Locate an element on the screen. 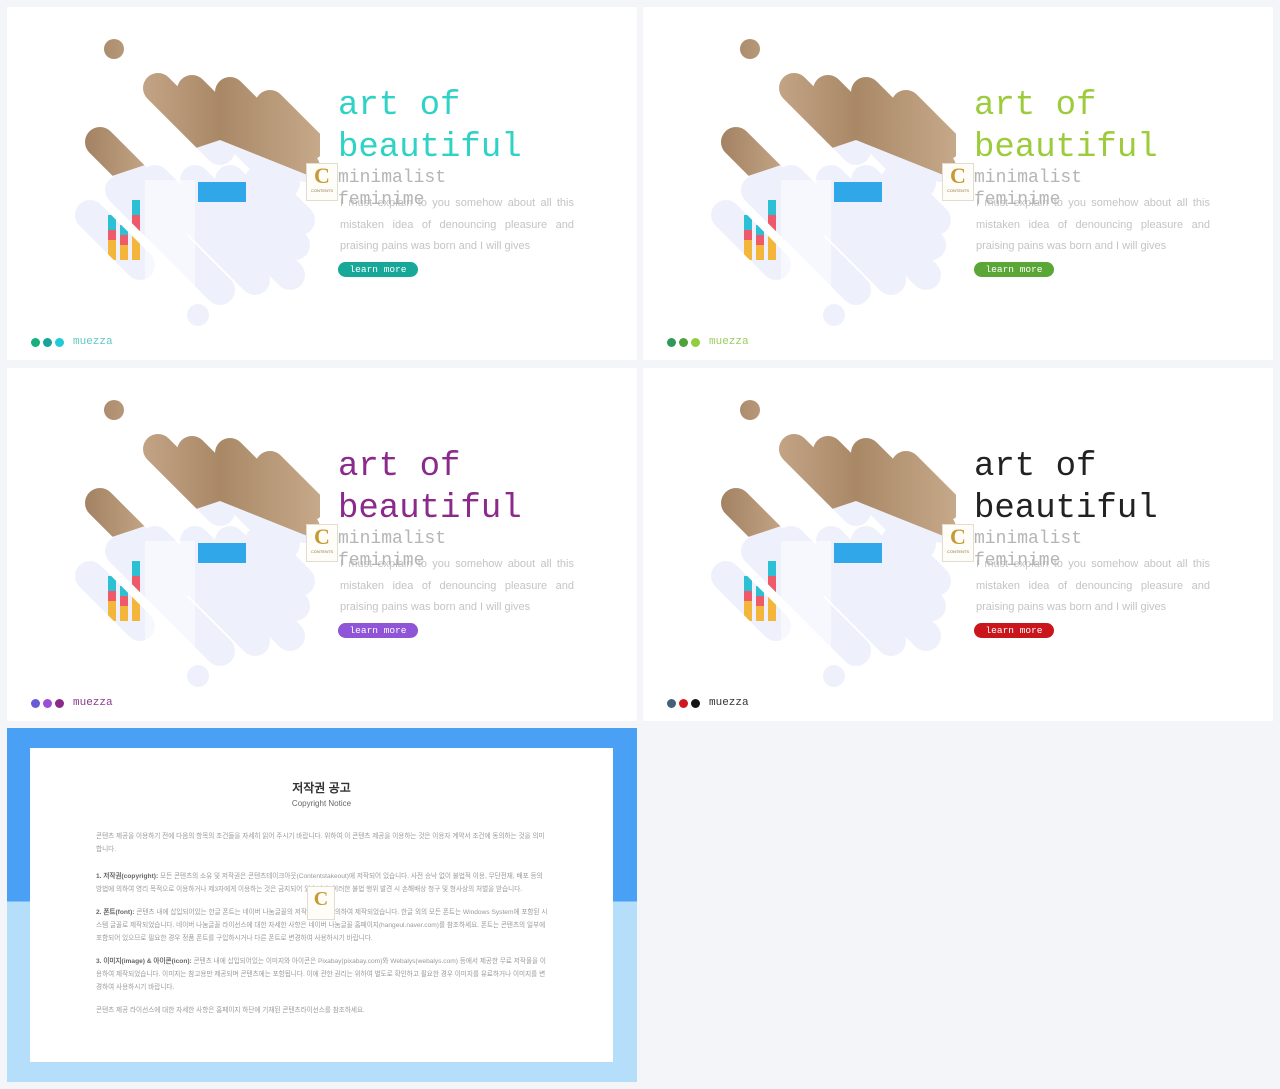 This screenshot has width=1280, height=1089. copyright-title: 저작권 공고 is located at coordinates (321, 788).